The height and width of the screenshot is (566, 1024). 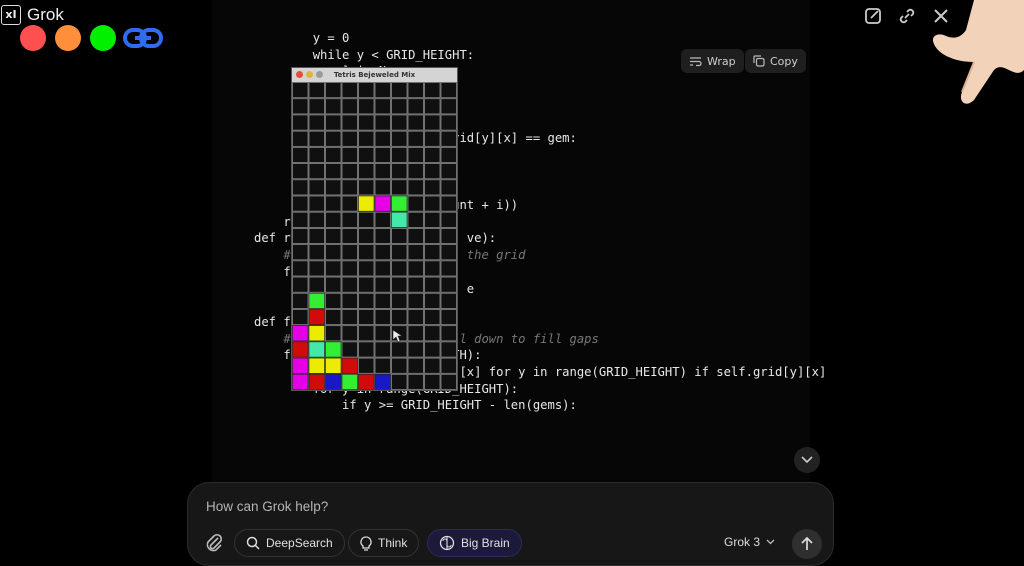 I want to click on paperclip-icon, so click(x=214, y=543).